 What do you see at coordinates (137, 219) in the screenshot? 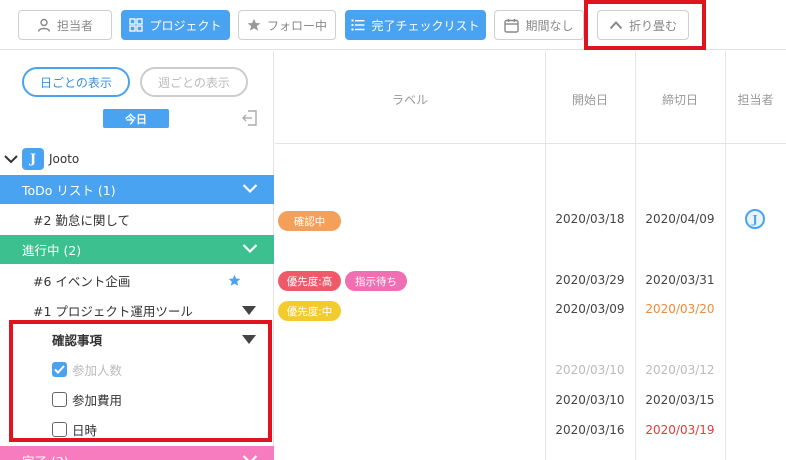
I see `task-row-2: #2 勤怠に関して` at bounding box center [137, 219].